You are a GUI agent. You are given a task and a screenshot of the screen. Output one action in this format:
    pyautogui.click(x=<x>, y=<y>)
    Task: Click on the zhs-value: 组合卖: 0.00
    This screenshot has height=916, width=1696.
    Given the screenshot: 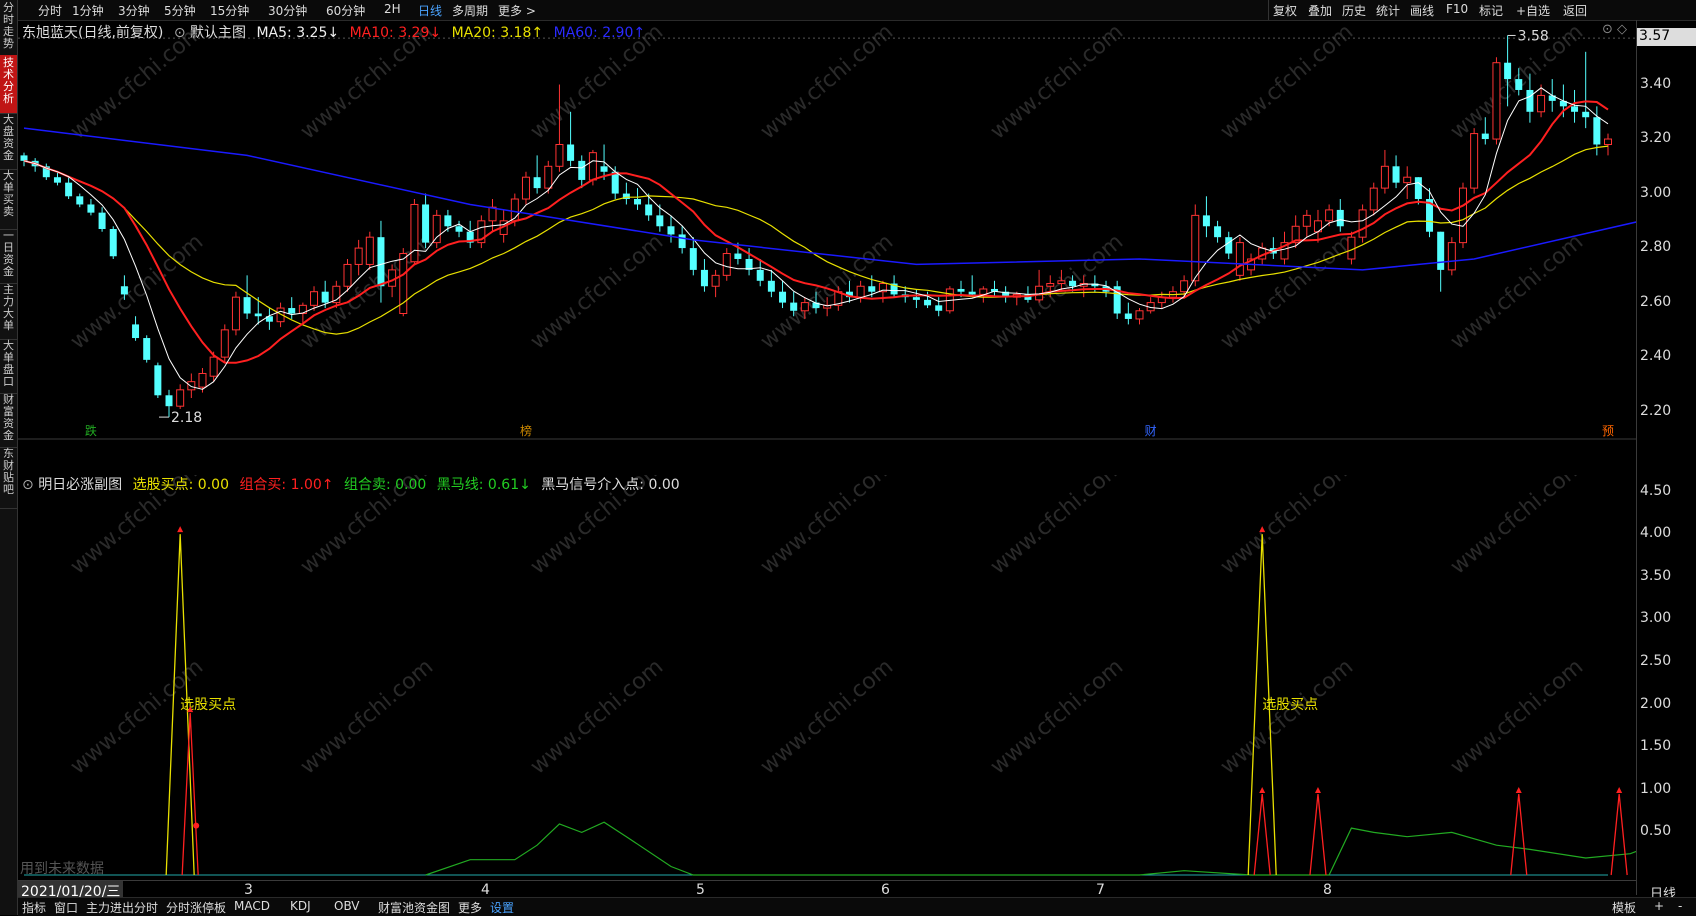 What is the action you would take?
    pyautogui.click(x=385, y=485)
    